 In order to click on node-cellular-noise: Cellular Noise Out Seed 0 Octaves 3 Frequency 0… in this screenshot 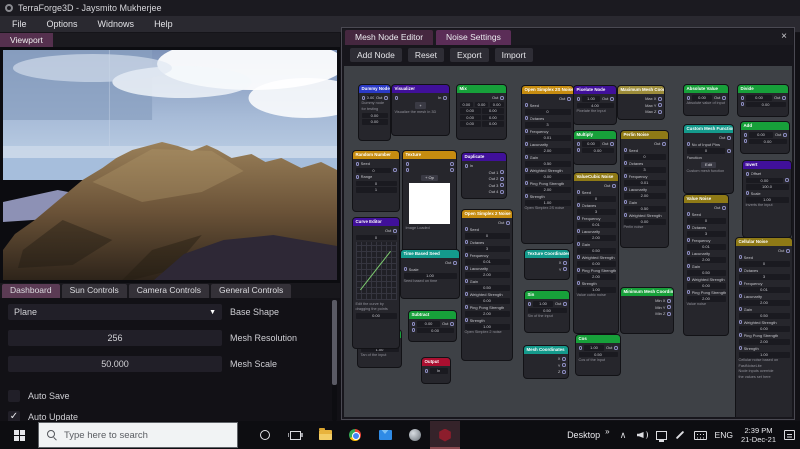, I will do `click(764, 327)`.